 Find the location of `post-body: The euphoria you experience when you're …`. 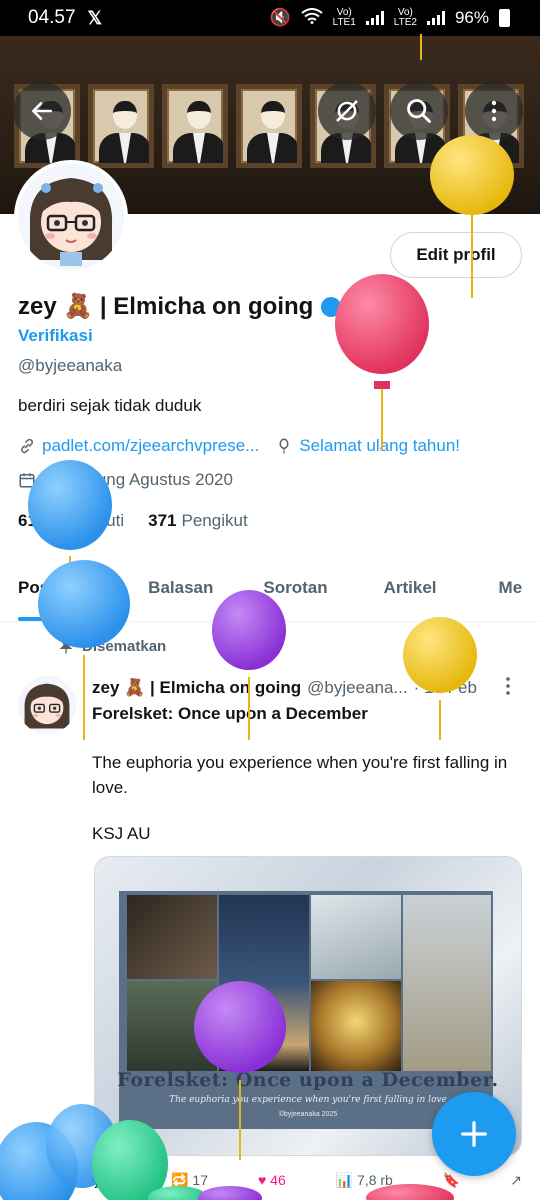

post-body: The euphoria you experience when you're … is located at coordinates (300, 775).